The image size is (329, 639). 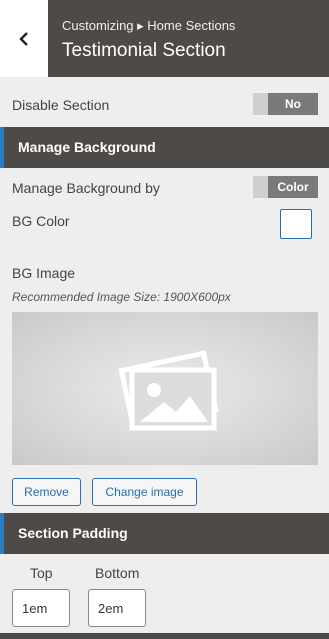 What do you see at coordinates (293, 104) in the screenshot?
I see `toggle-value: No` at bounding box center [293, 104].